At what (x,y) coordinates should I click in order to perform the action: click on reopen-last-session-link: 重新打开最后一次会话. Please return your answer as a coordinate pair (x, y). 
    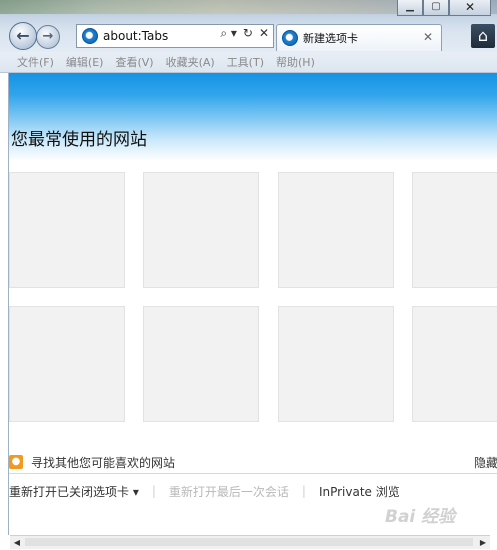
    Looking at the image, I should click on (228, 491).